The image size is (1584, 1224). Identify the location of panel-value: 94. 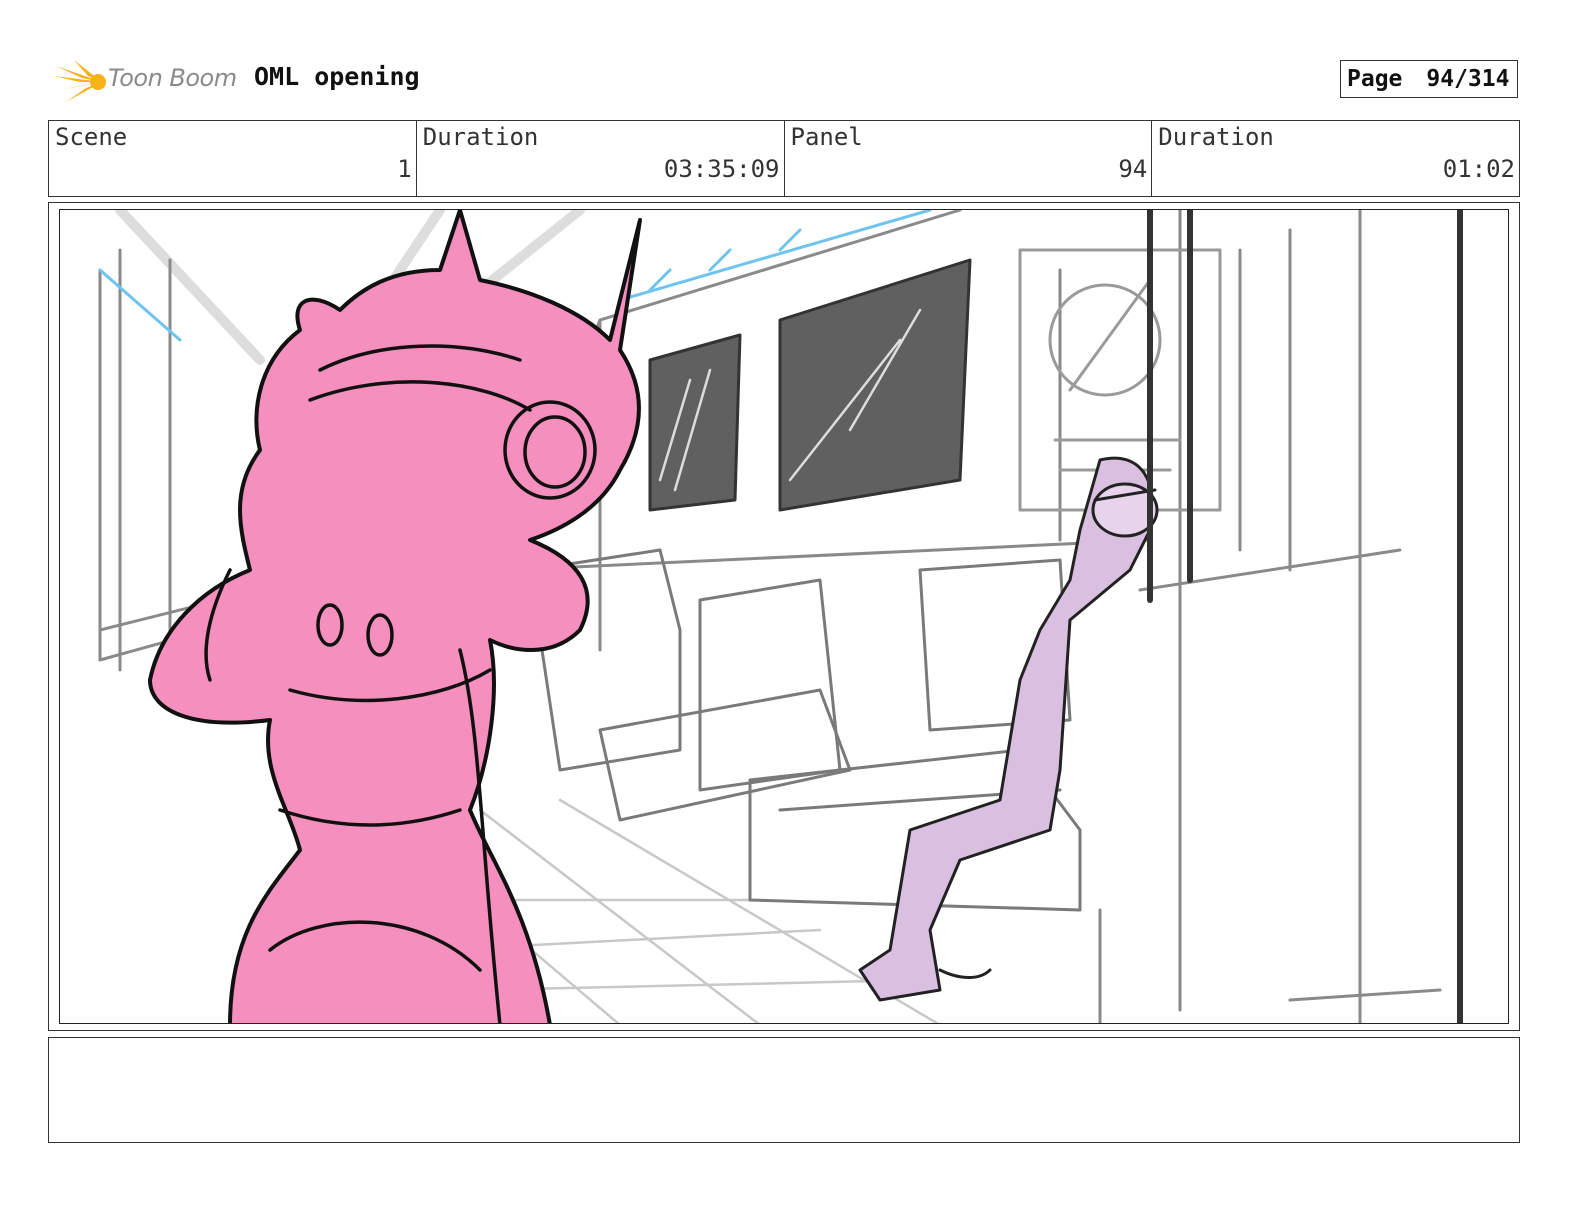
(1133, 169).